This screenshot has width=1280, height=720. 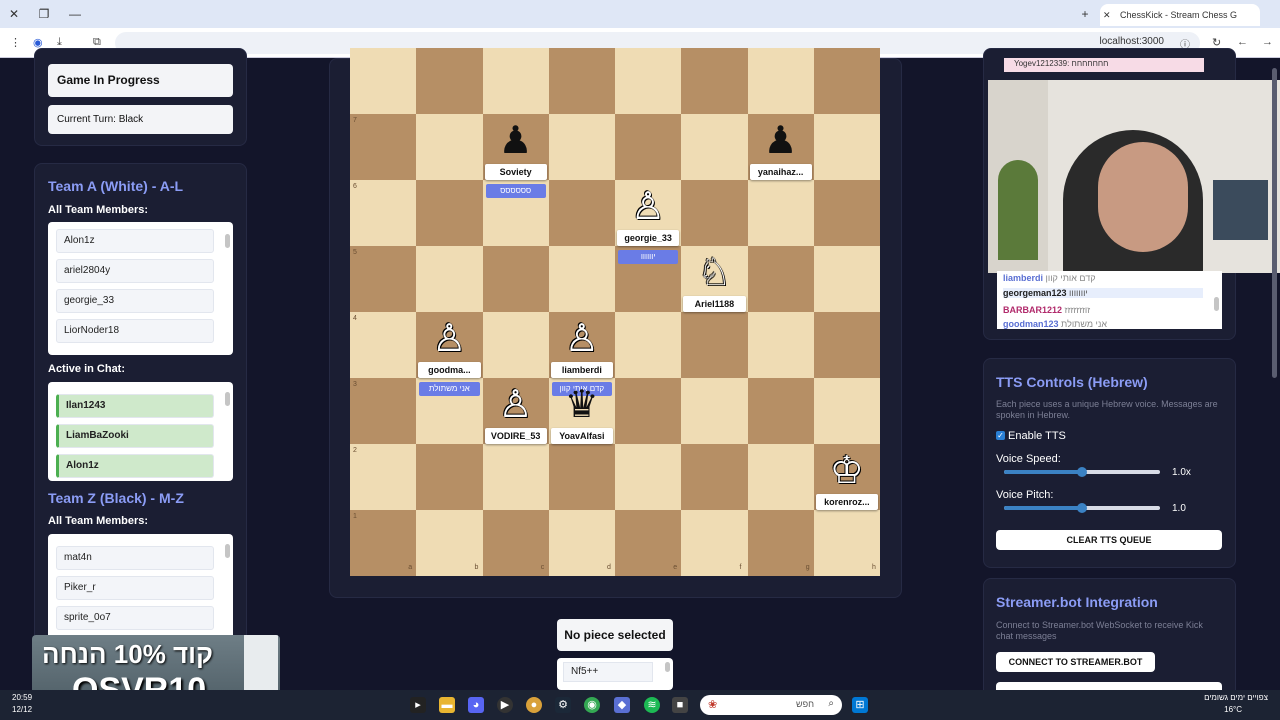 What do you see at coordinates (563, 705) in the screenshot?
I see `steam-icon: ⚙` at bounding box center [563, 705].